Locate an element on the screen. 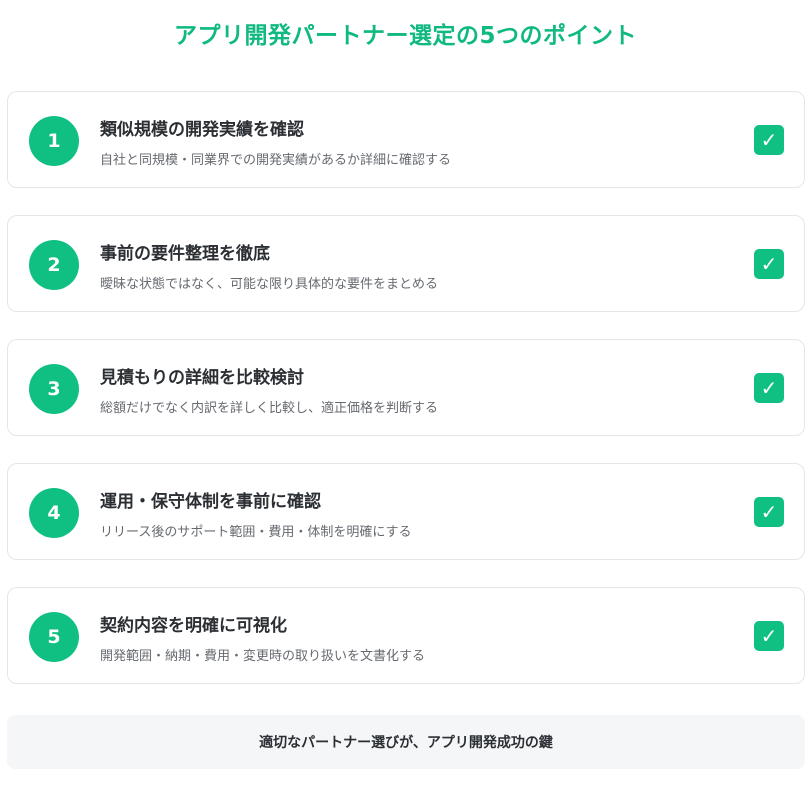  point-description: 総額だけでなく内訳を詳しく比較し、適正価格を判断する is located at coordinates (269, 408).